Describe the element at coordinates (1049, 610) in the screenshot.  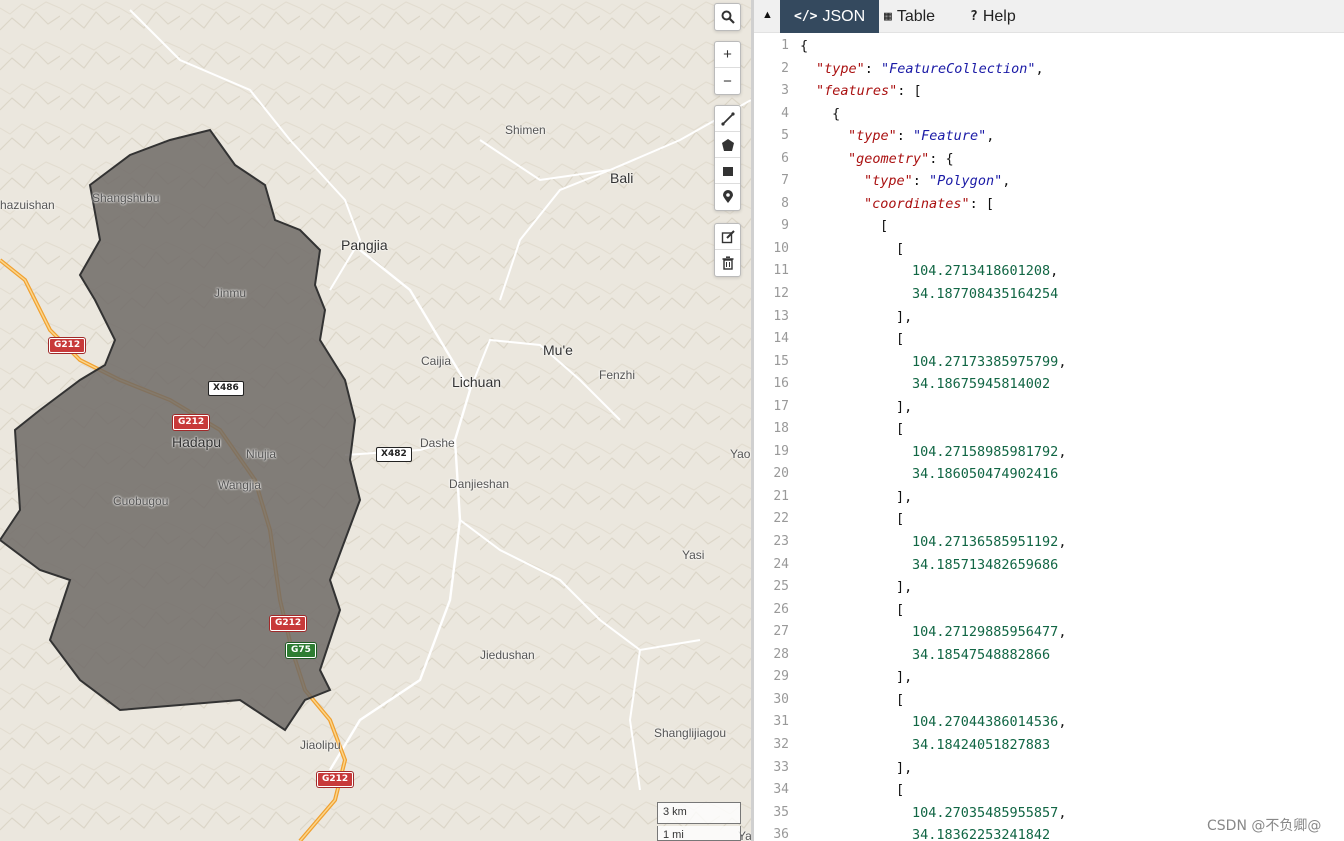
I see `code-line: 26 [` at that location.